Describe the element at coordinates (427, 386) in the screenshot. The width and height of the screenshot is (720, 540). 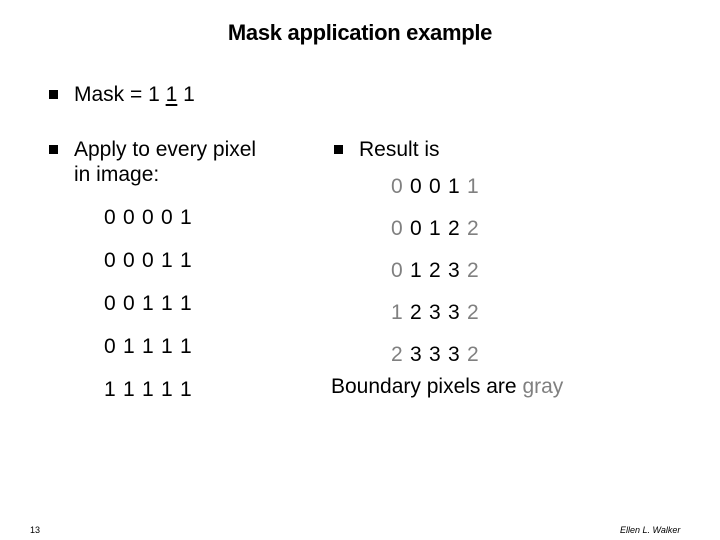
I see `boundary-note-text: Boundary pixels are` at that location.